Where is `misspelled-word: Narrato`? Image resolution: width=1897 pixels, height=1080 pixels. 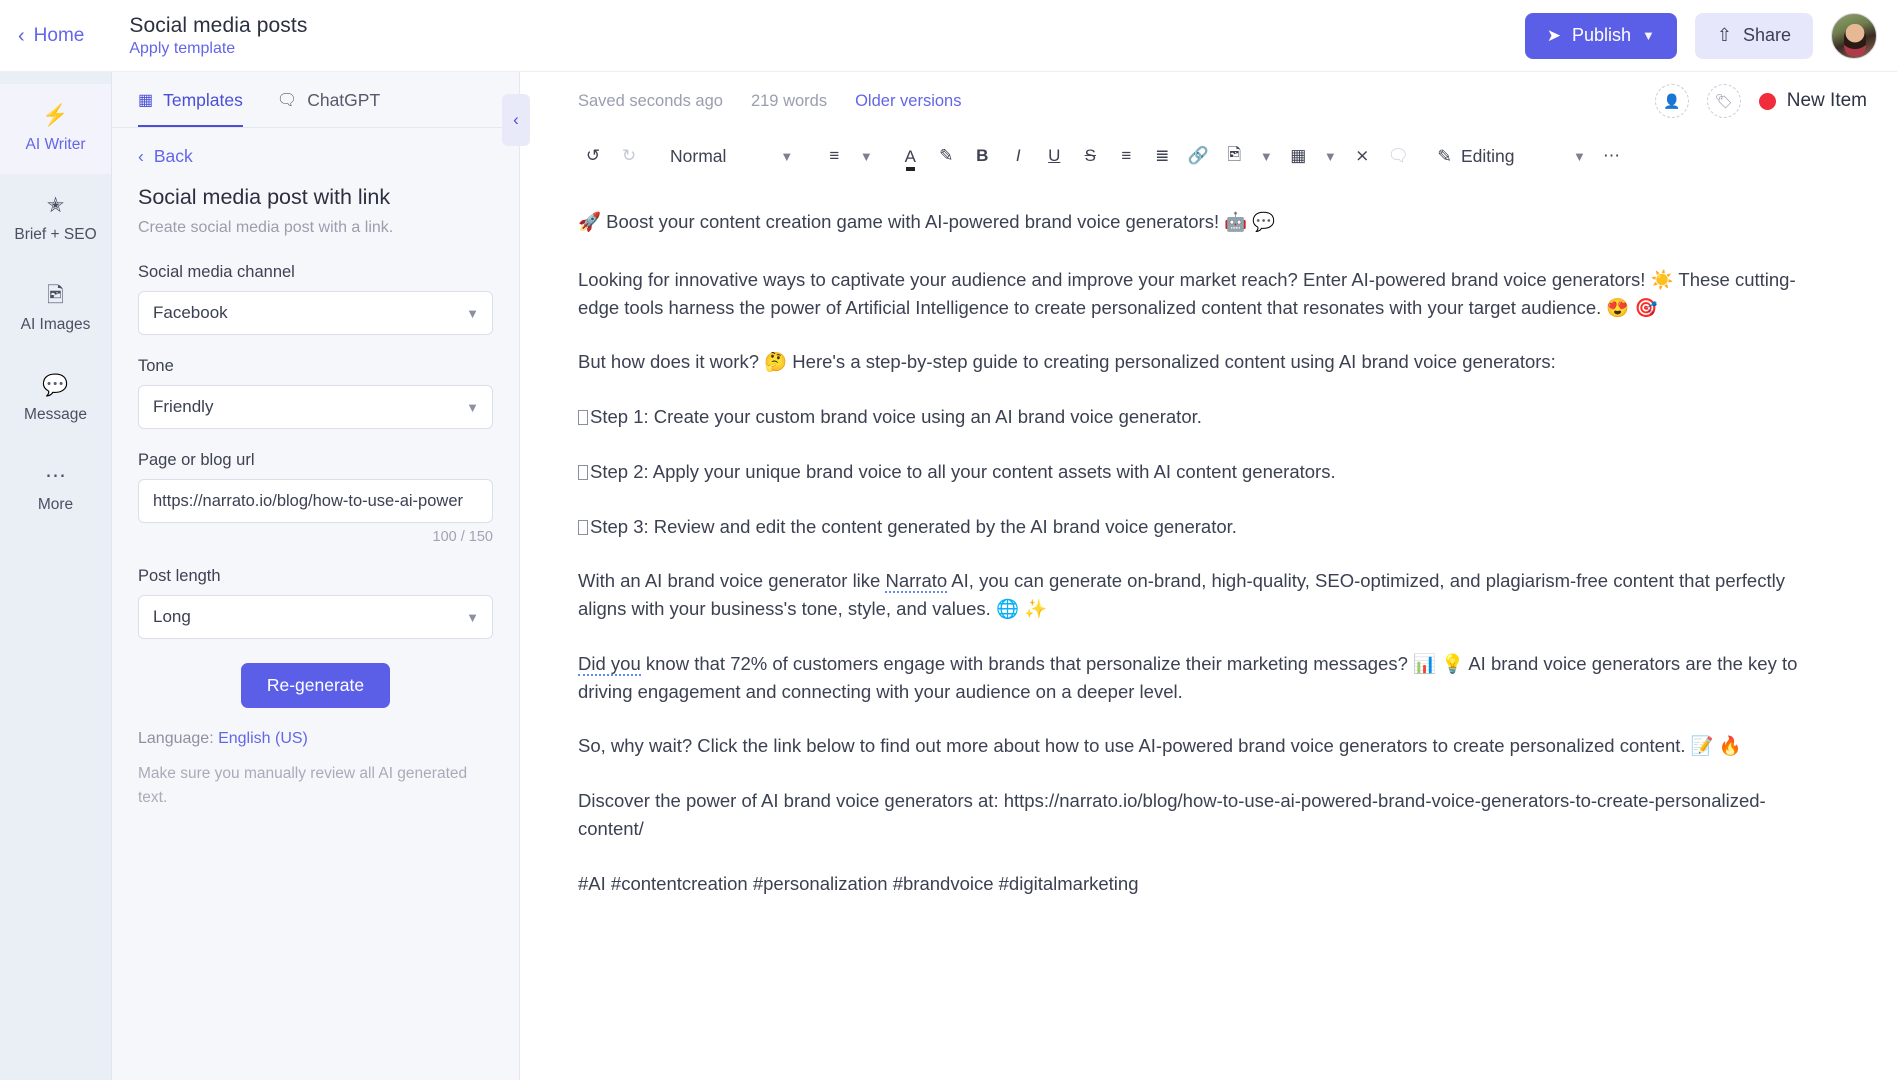
misspelled-word: Narrato is located at coordinates (916, 582).